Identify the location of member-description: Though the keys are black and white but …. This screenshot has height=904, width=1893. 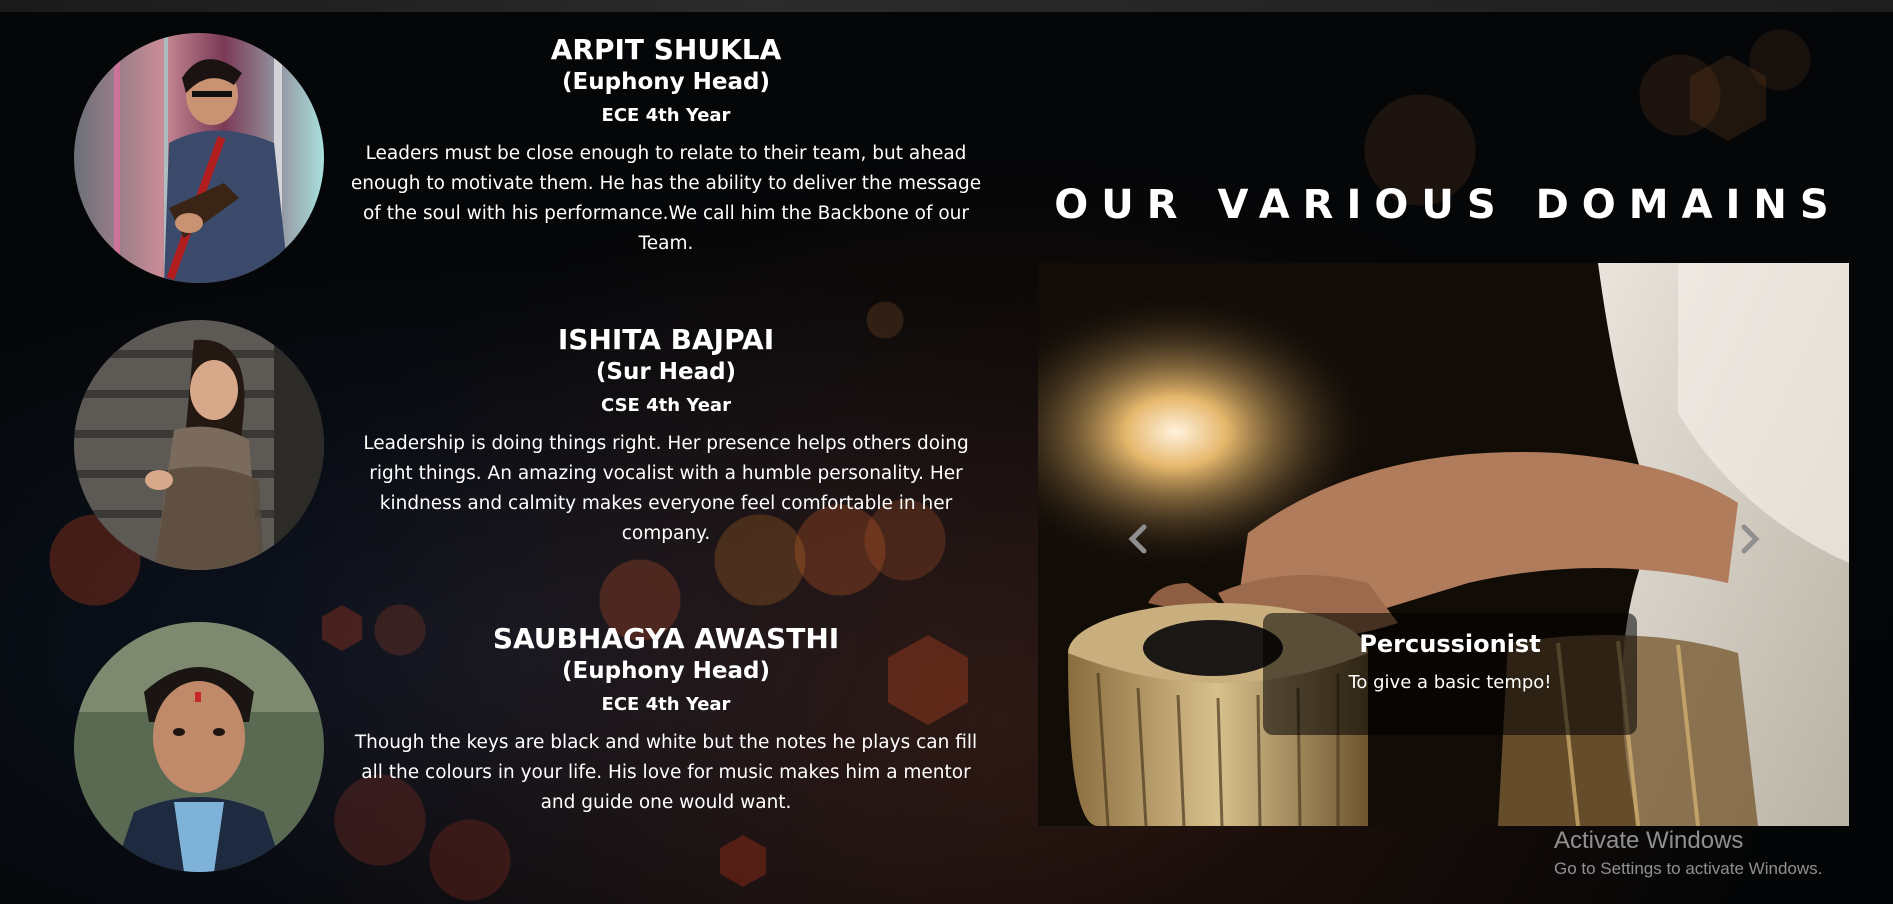
(666, 772).